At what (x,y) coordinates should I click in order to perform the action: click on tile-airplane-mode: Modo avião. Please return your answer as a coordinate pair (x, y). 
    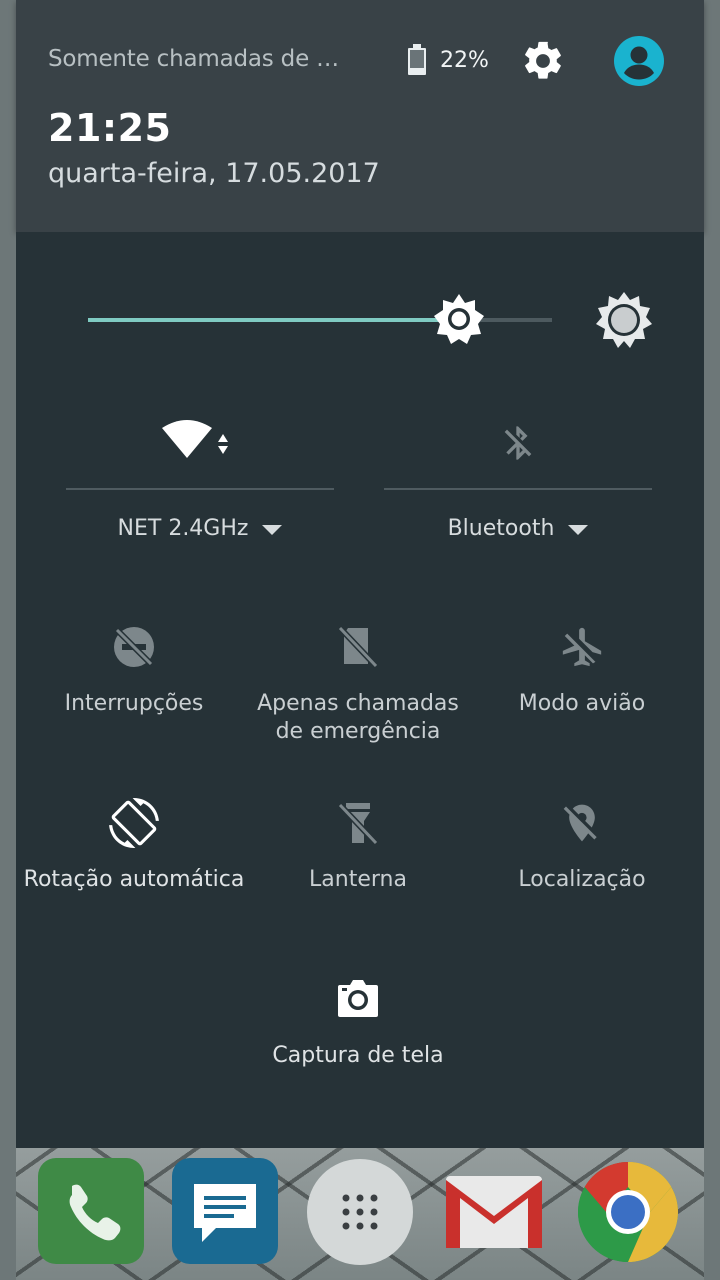
    Looking at the image, I should click on (582, 695).